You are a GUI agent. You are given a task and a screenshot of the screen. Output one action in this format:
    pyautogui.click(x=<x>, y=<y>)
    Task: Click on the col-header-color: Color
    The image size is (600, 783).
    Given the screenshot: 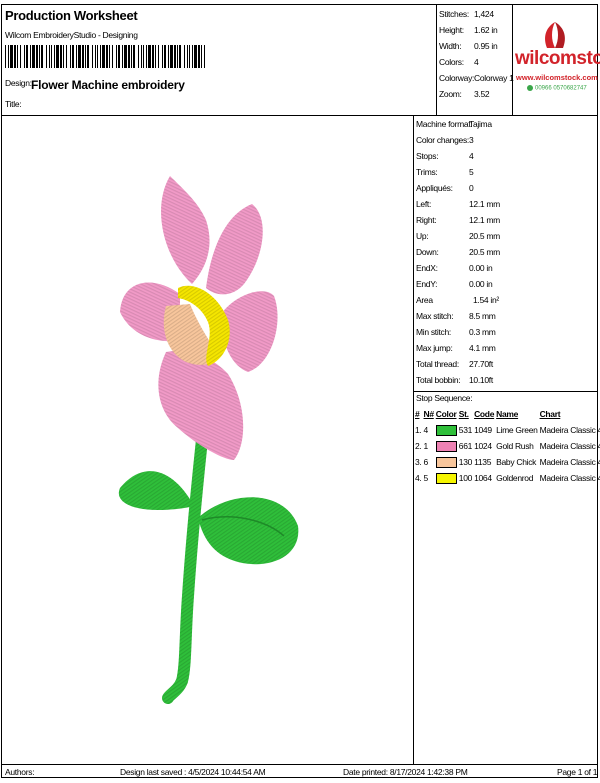 What is the action you would take?
    pyautogui.click(x=446, y=414)
    